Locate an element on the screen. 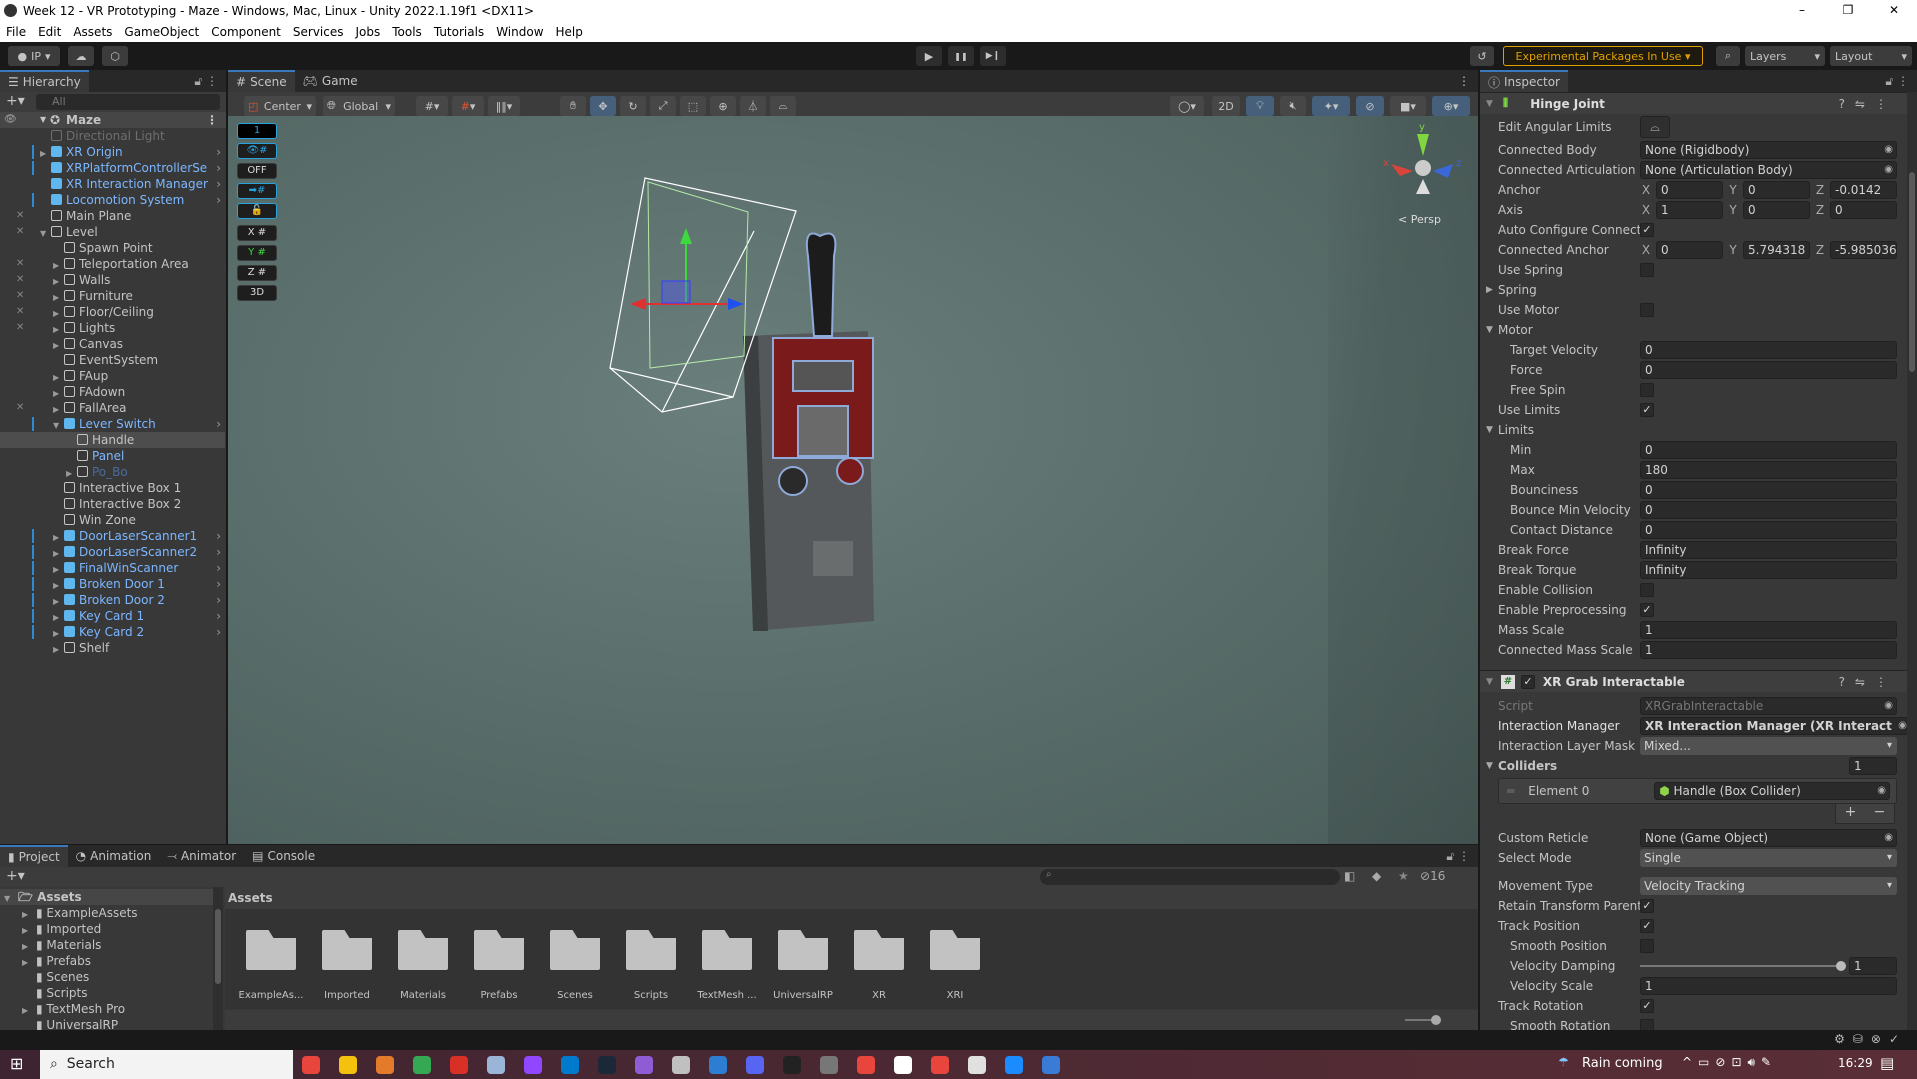 The image size is (1917, 1079). asset-folder: UniversalRP is located at coordinates (803, 965).